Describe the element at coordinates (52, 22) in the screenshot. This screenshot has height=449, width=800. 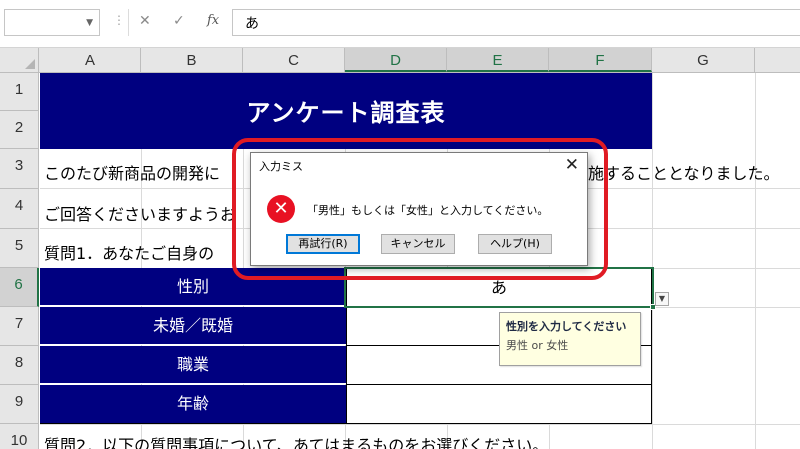
I see `name-box: ▼` at that location.